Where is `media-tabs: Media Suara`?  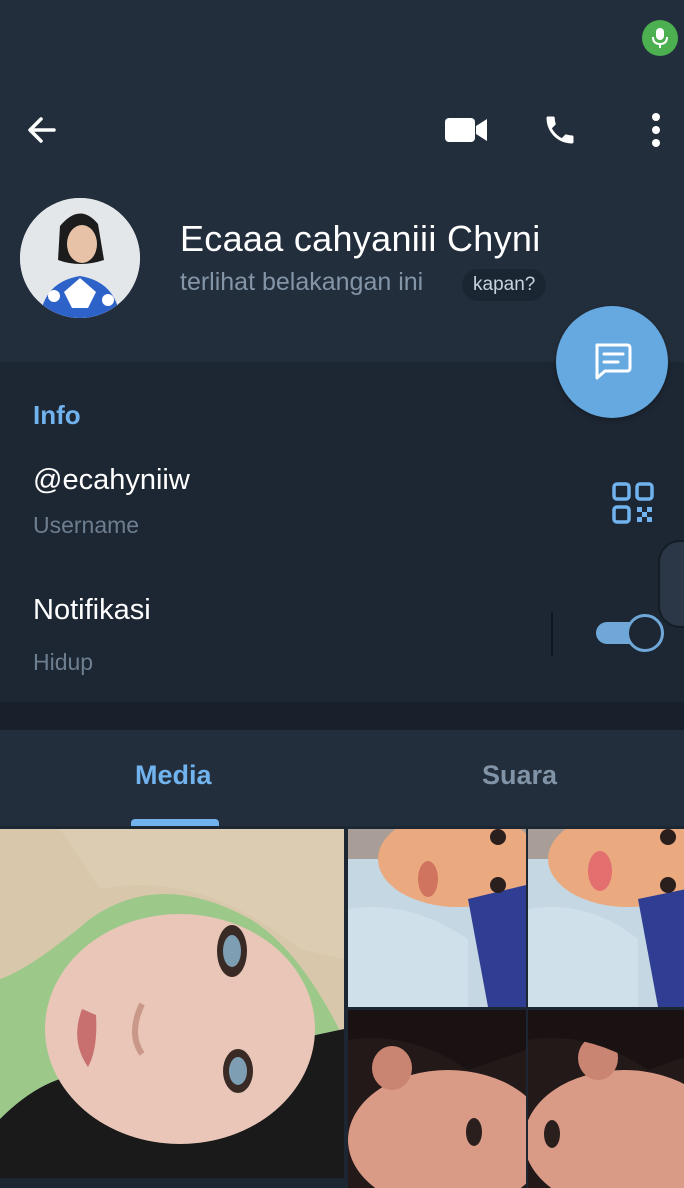
media-tabs: Media Suara is located at coordinates (342, 778).